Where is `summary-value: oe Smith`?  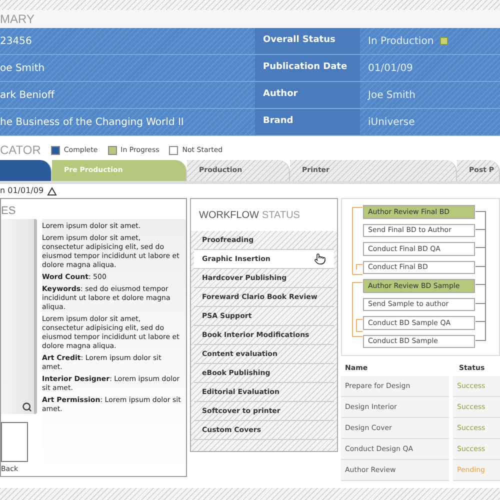
summary-value: oe Smith is located at coordinates (22, 69).